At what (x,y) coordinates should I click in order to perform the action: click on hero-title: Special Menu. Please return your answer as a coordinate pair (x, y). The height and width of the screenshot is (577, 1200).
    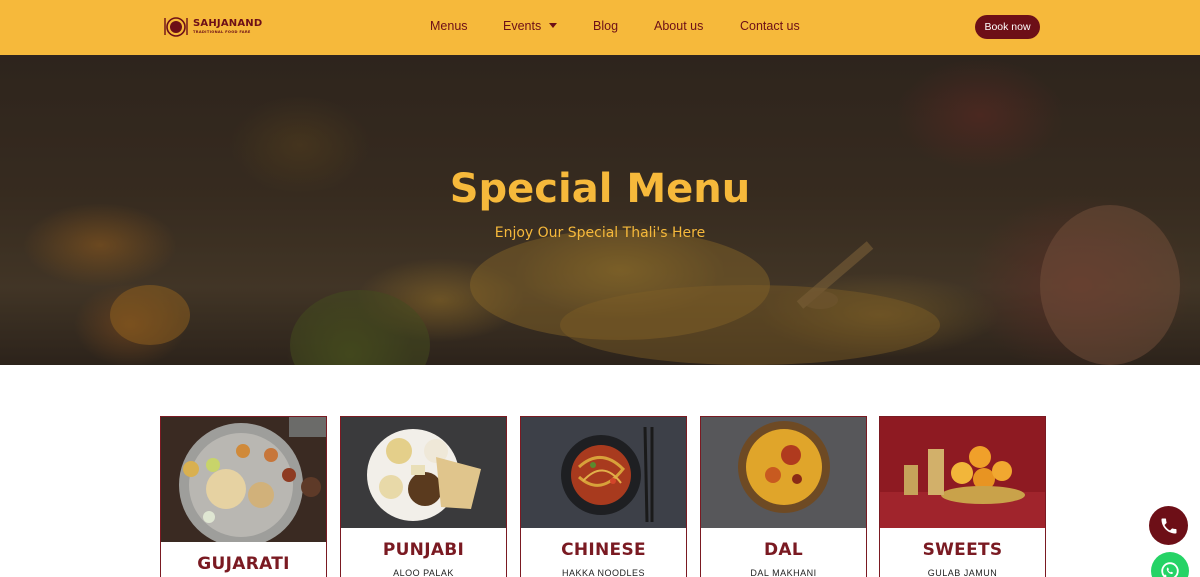
    Looking at the image, I should click on (600, 189).